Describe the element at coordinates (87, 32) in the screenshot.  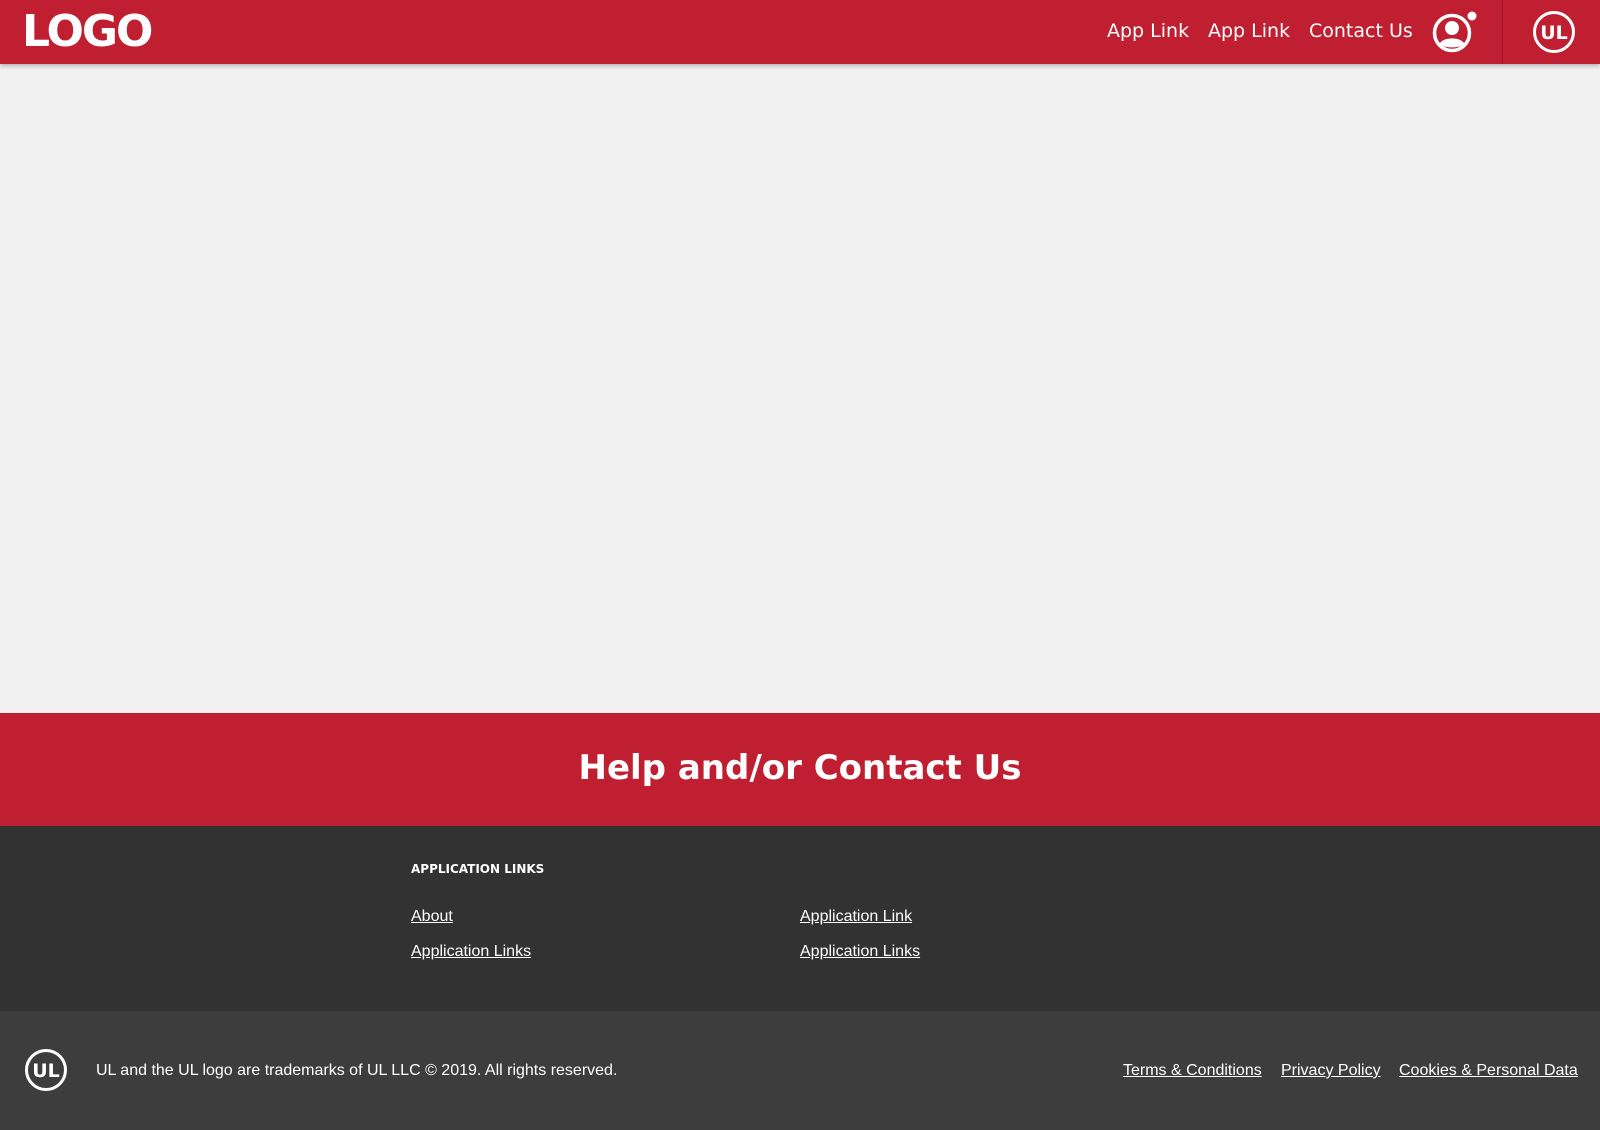
I see `site-logo: LOGO` at that location.